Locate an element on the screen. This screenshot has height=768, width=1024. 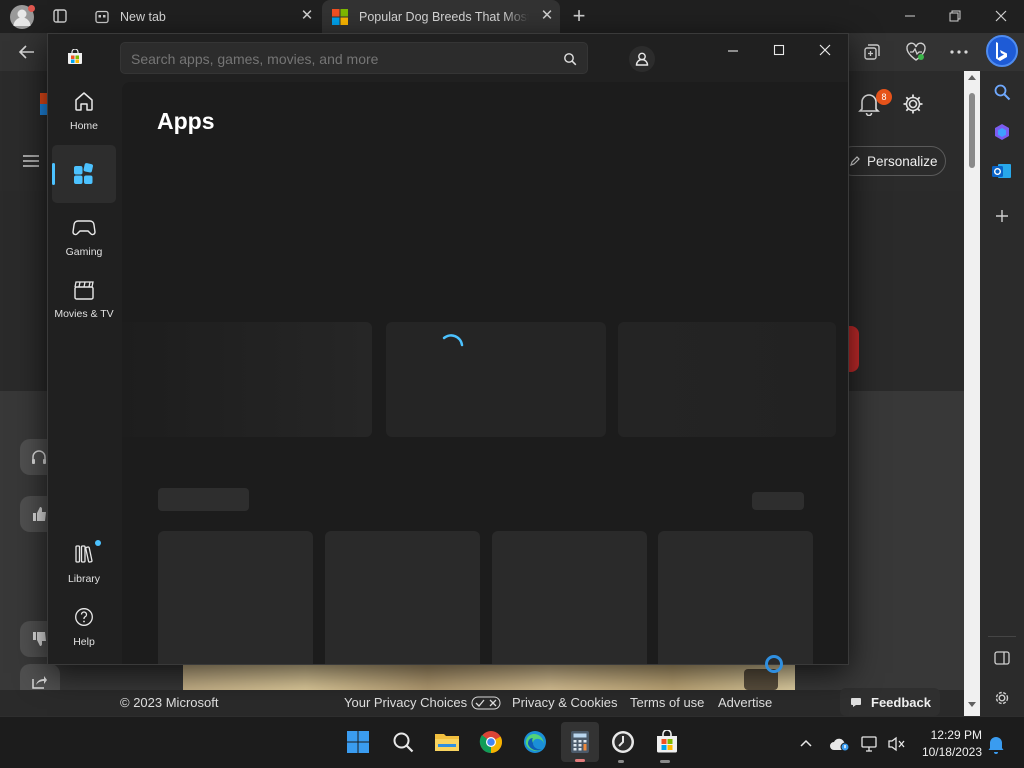
library-update-dot is located at coordinates (98, 543).